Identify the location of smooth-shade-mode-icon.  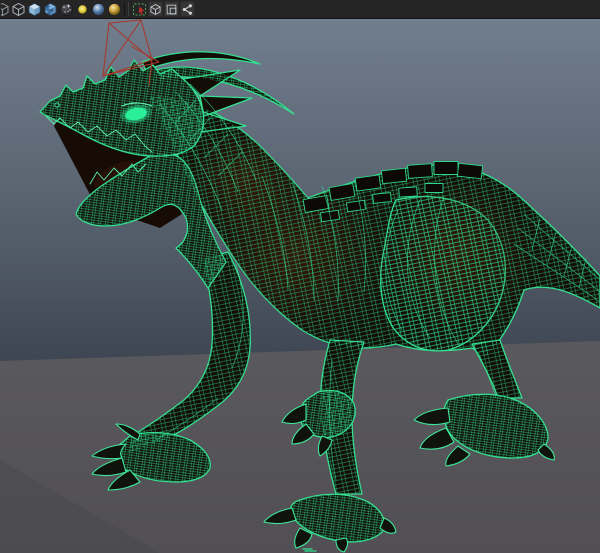
(34, 9).